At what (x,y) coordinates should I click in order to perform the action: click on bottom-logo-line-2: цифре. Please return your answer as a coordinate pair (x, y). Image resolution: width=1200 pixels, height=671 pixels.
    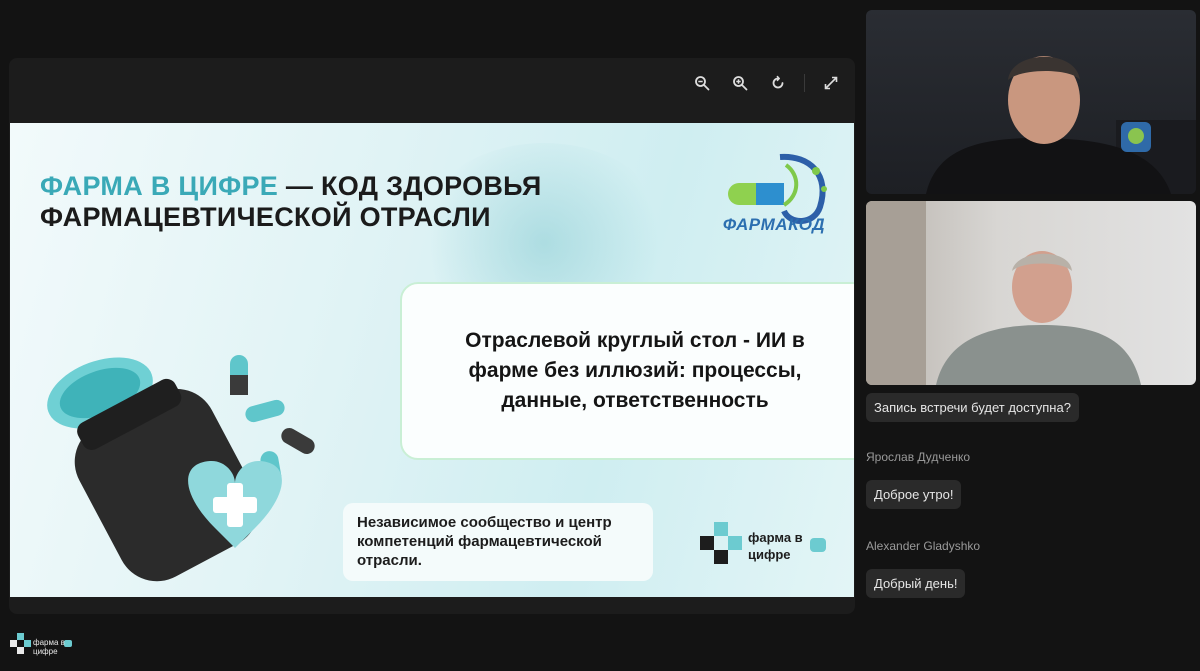
    Looking at the image, I should click on (45, 651).